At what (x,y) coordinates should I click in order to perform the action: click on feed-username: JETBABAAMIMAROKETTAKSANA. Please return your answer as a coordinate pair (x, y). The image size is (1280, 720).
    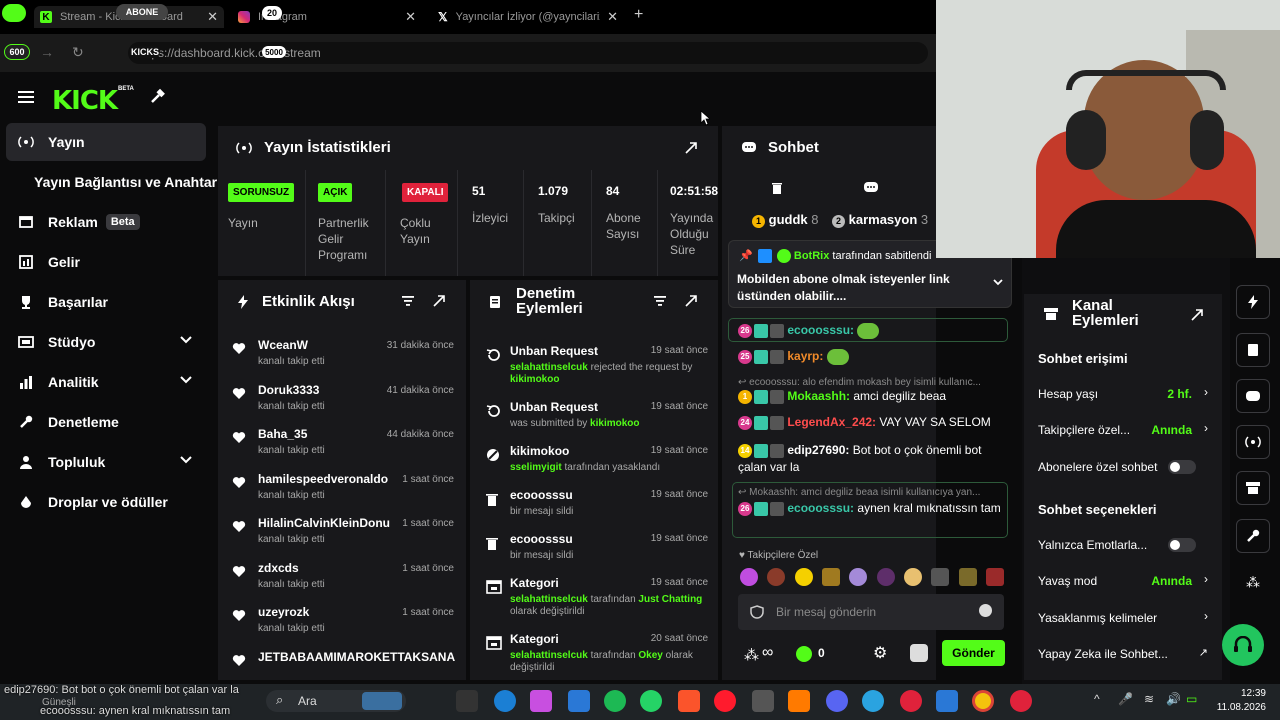
    Looking at the image, I should click on (356, 657).